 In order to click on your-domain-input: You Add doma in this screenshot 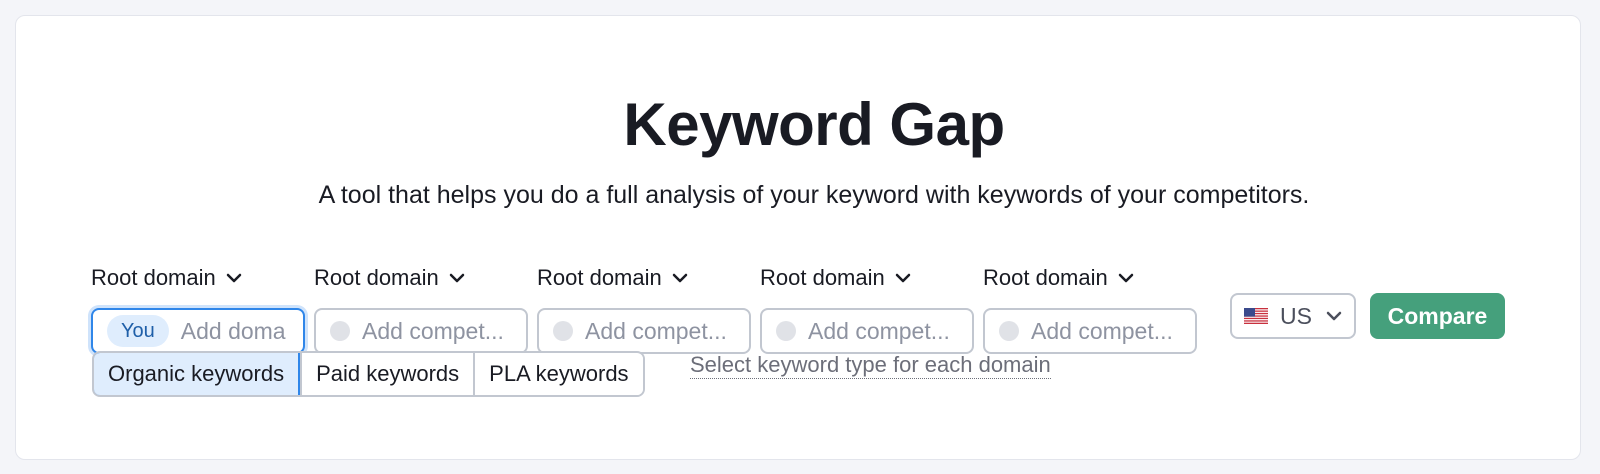, I will do `click(198, 331)`.